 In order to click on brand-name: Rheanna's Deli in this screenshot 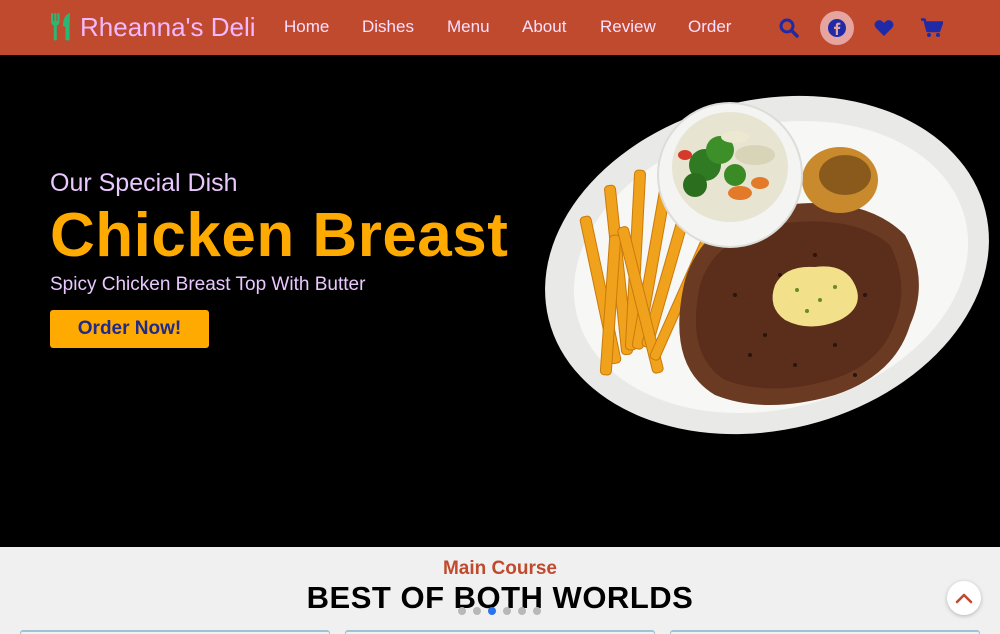, I will do `click(168, 26)`.